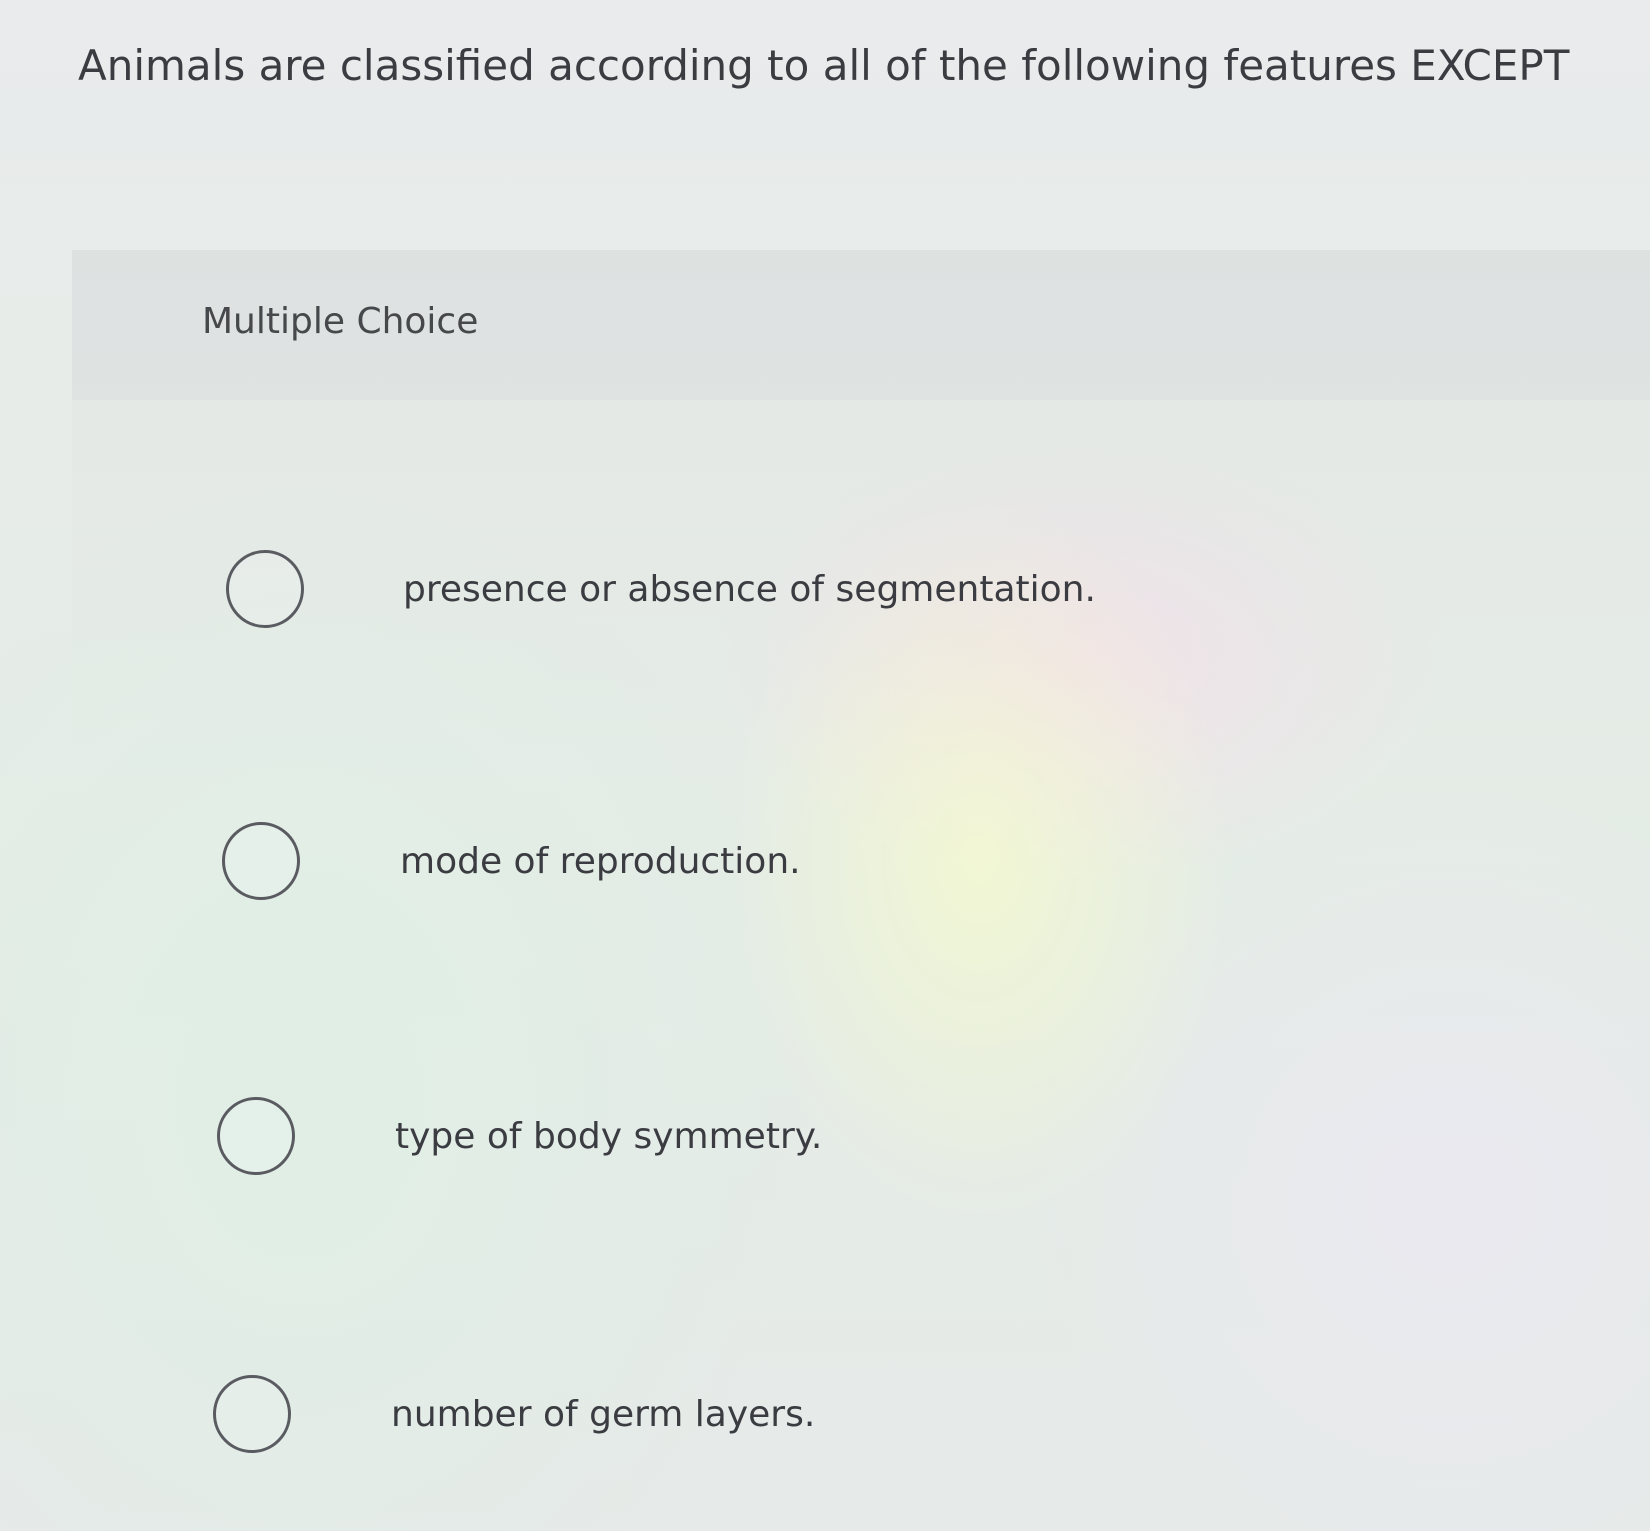 This screenshot has height=1531, width=1650. I want to click on option-row-1: presence or absence of segmentation., so click(825, 600).